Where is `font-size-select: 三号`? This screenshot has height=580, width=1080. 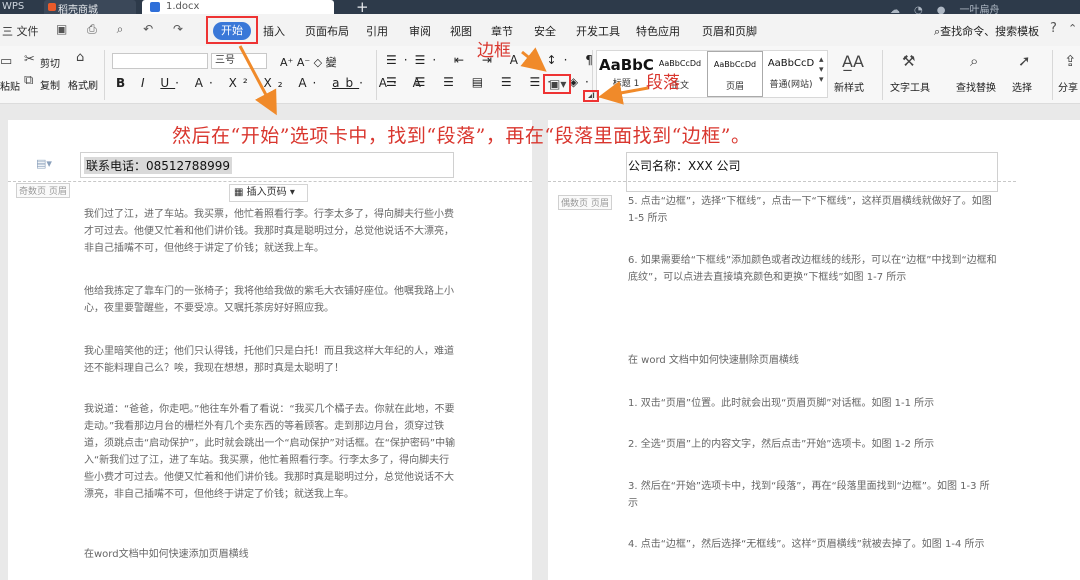 font-size-select: 三号 is located at coordinates (239, 61).